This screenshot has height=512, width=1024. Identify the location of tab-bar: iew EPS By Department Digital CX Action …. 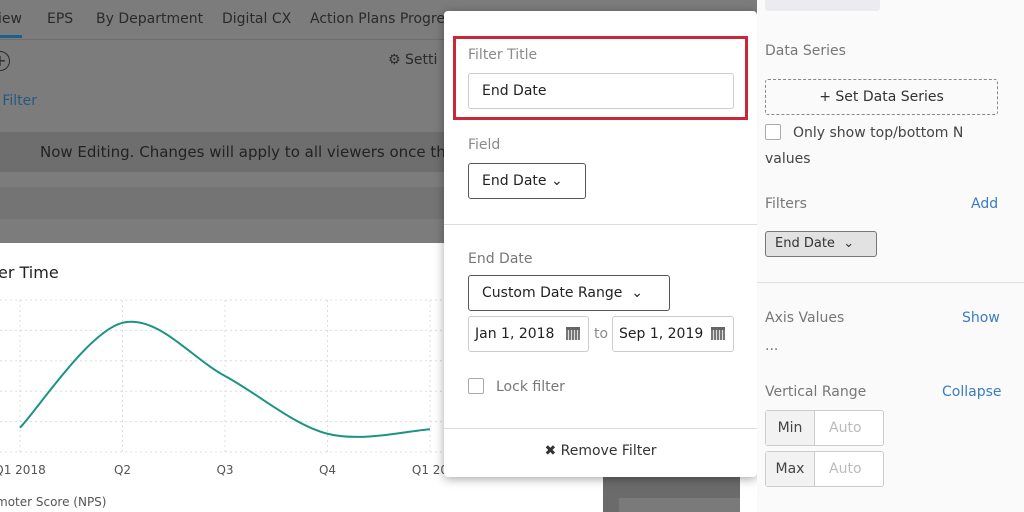
(226, 20).